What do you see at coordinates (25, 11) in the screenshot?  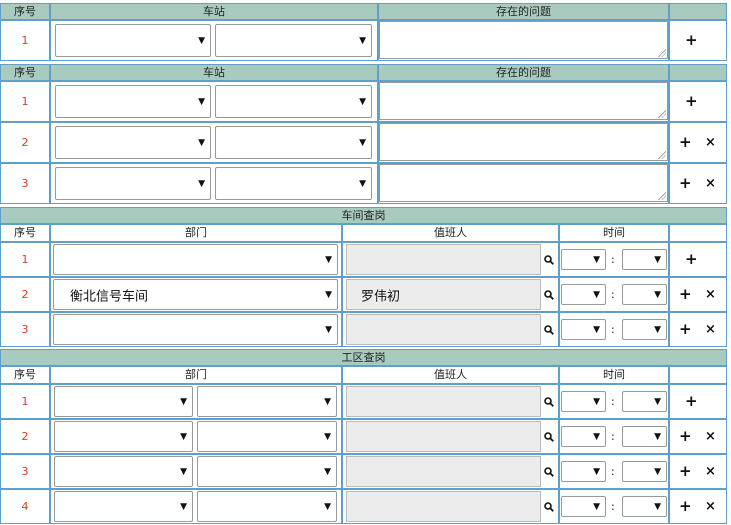 I see `seq-header: 序号` at bounding box center [25, 11].